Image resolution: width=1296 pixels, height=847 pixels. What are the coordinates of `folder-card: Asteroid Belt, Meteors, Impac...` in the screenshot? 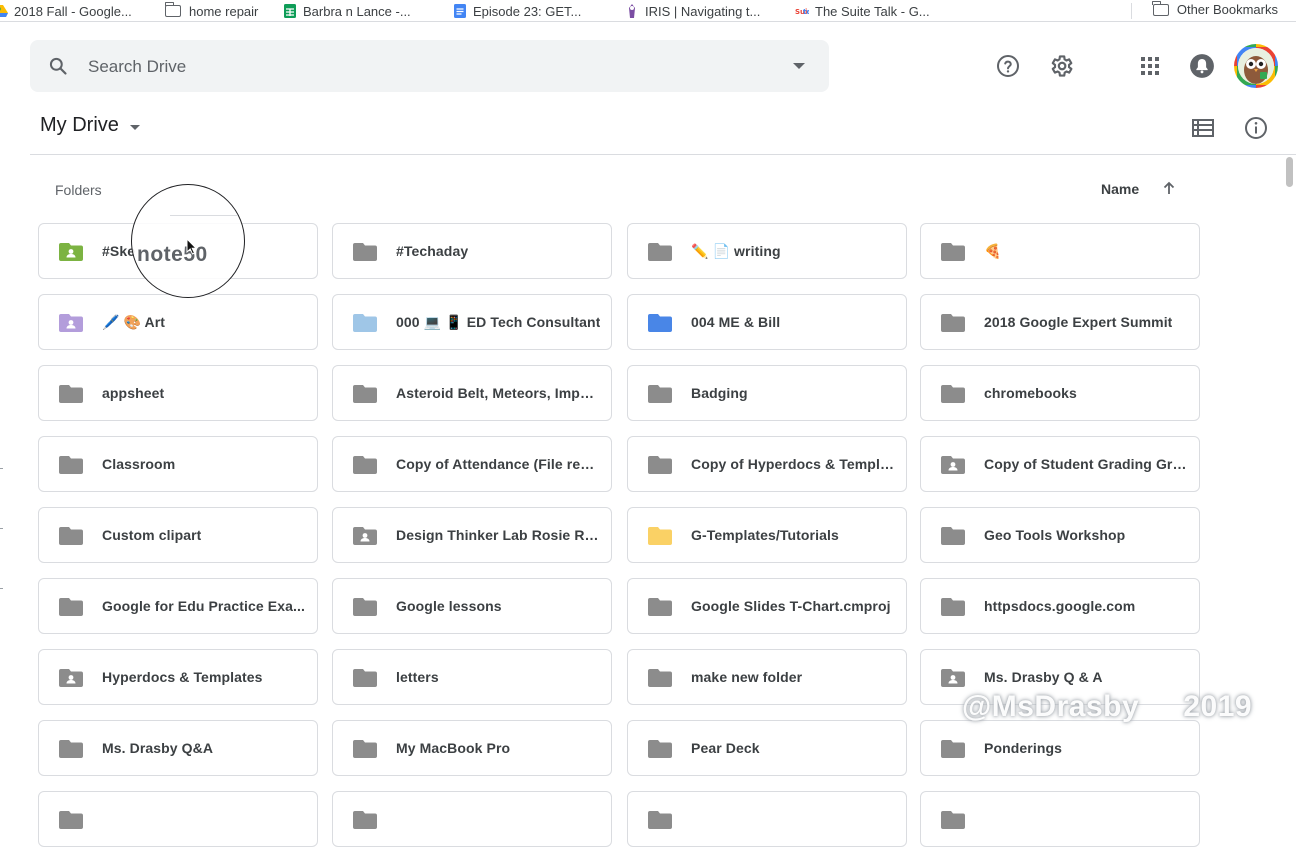 It's located at (472, 393).